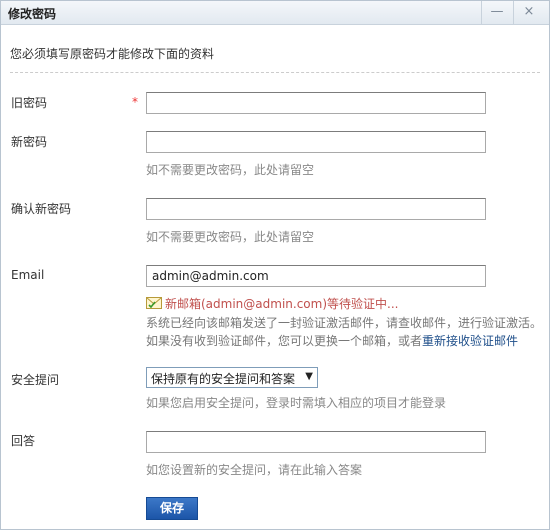 Image resolution: width=550 pixels, height=530 pixels. What do you see at coordinates (230, 170) in the screenshot?
I see `new-password-hint: 如不需要更改密码，此处请留空` at bounding box center [230, 170].